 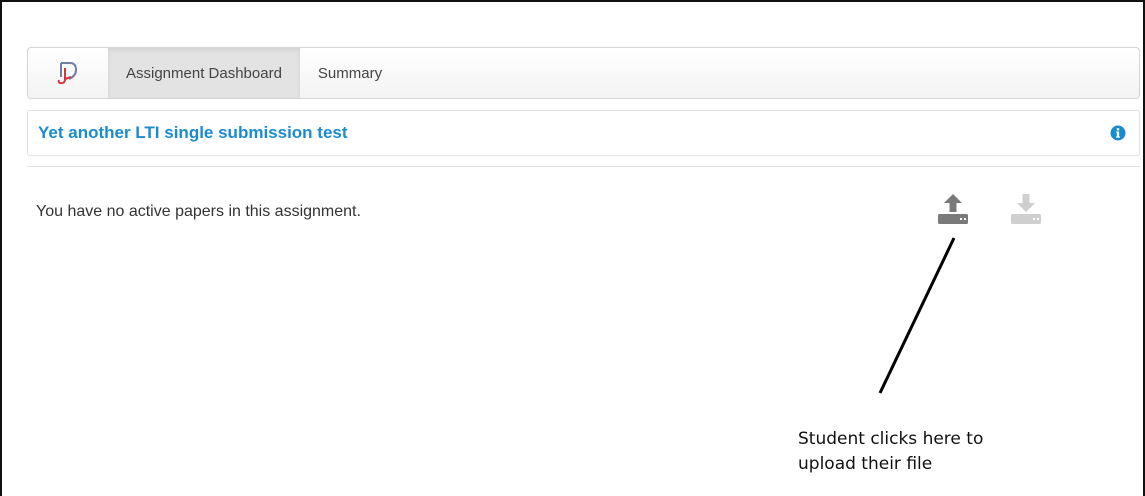 What do you see at coordinates (572, 133) in the screenshot?
I see `assignment-title: Yet another LTI single submission test` at bounding box center [572, 133].